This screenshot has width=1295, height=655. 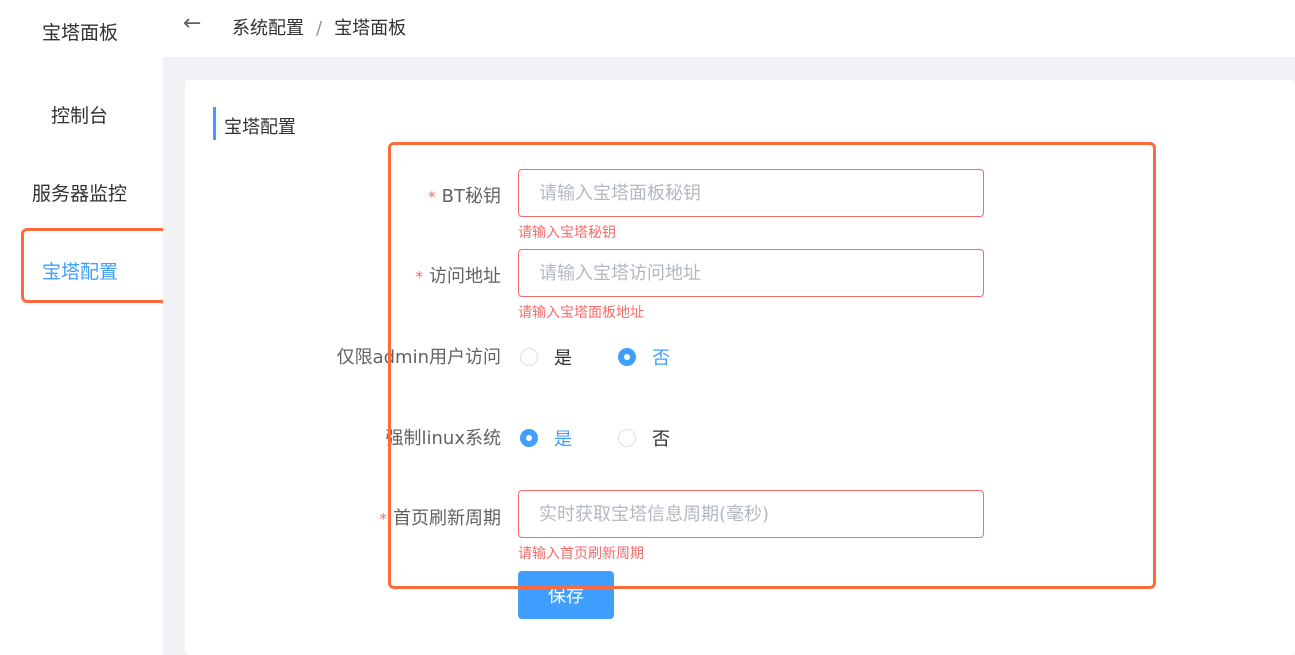 I want to click on app-title: 宝塔面板, so click(x=80, y=33).